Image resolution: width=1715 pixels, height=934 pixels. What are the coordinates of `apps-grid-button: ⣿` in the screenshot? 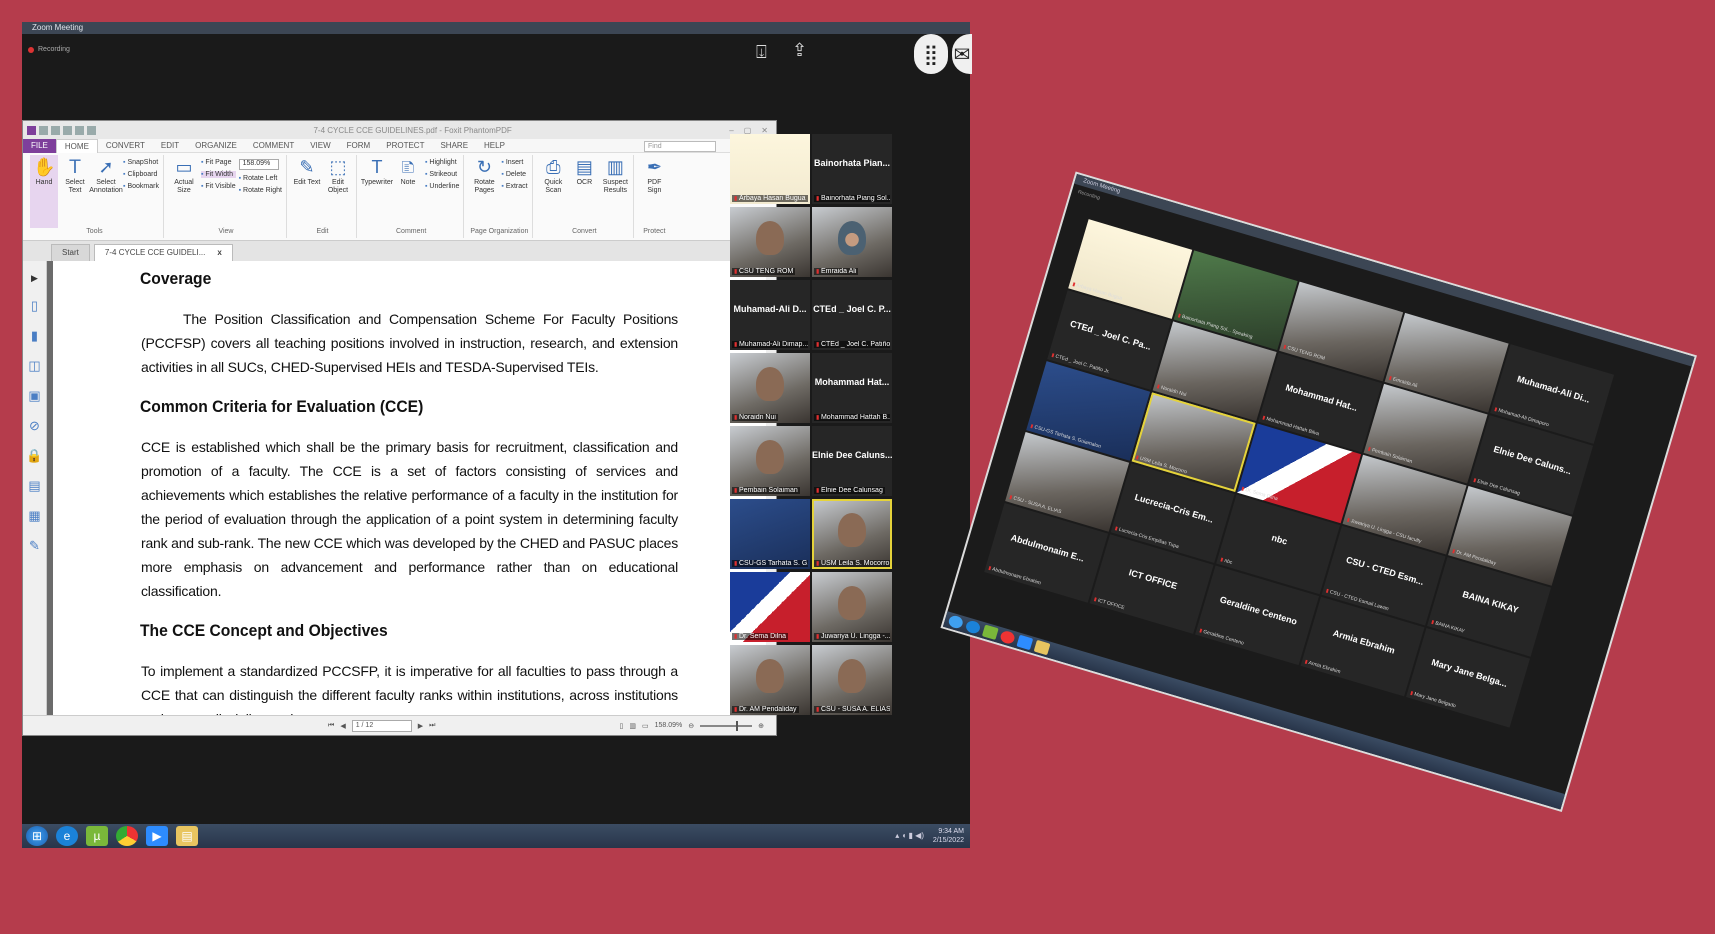 It's located at (931, 54).